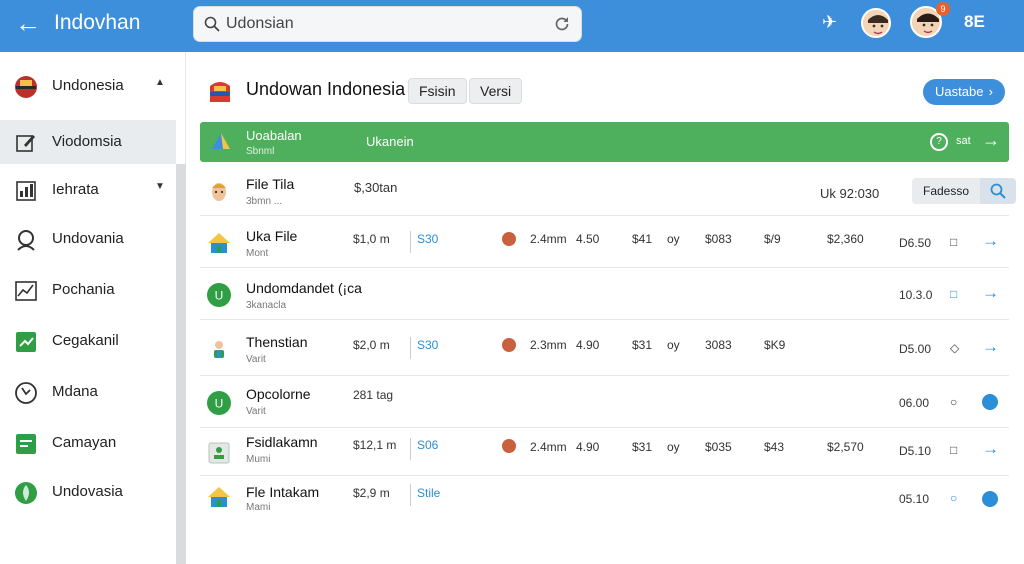 The image size is (1024, 564). I want to click on edit-icon, so click(25, 143).